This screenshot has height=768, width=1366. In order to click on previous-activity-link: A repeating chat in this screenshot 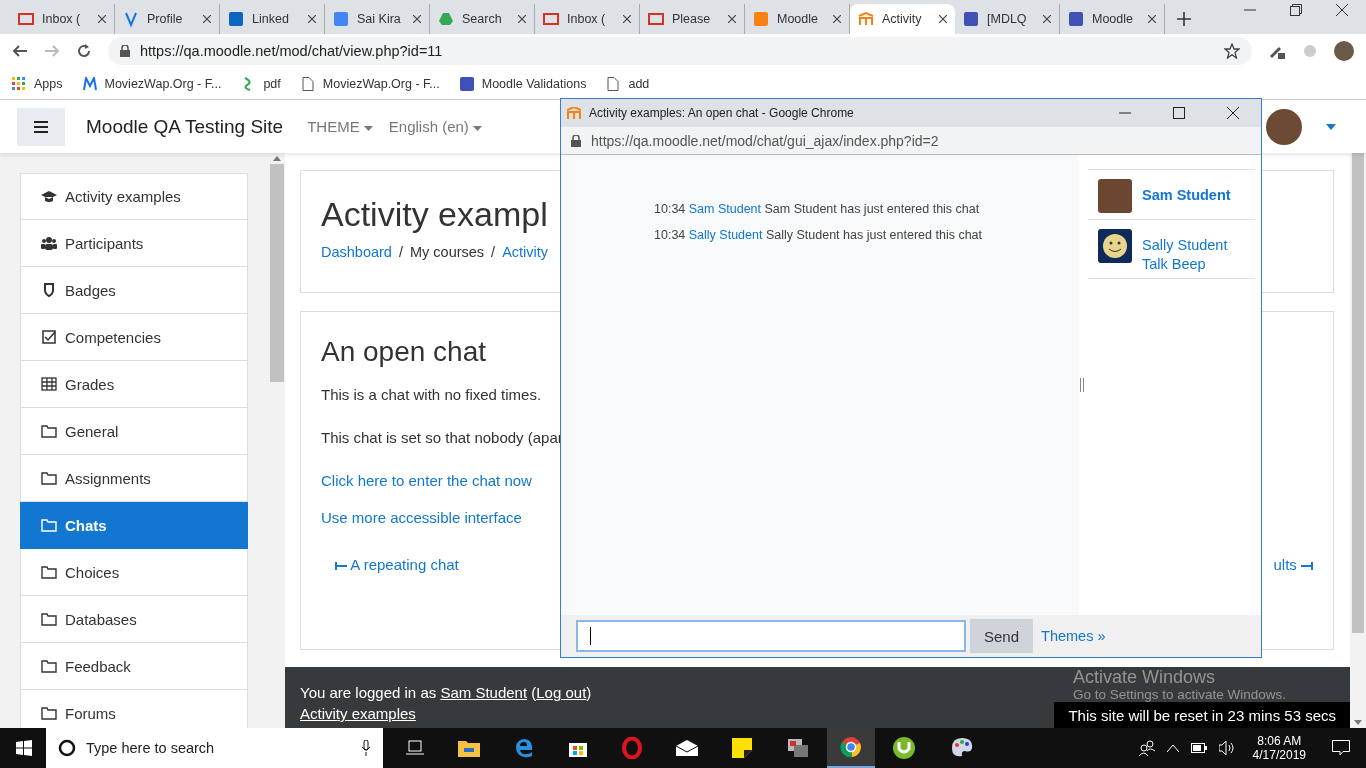, I will do `click(397, 564)`.